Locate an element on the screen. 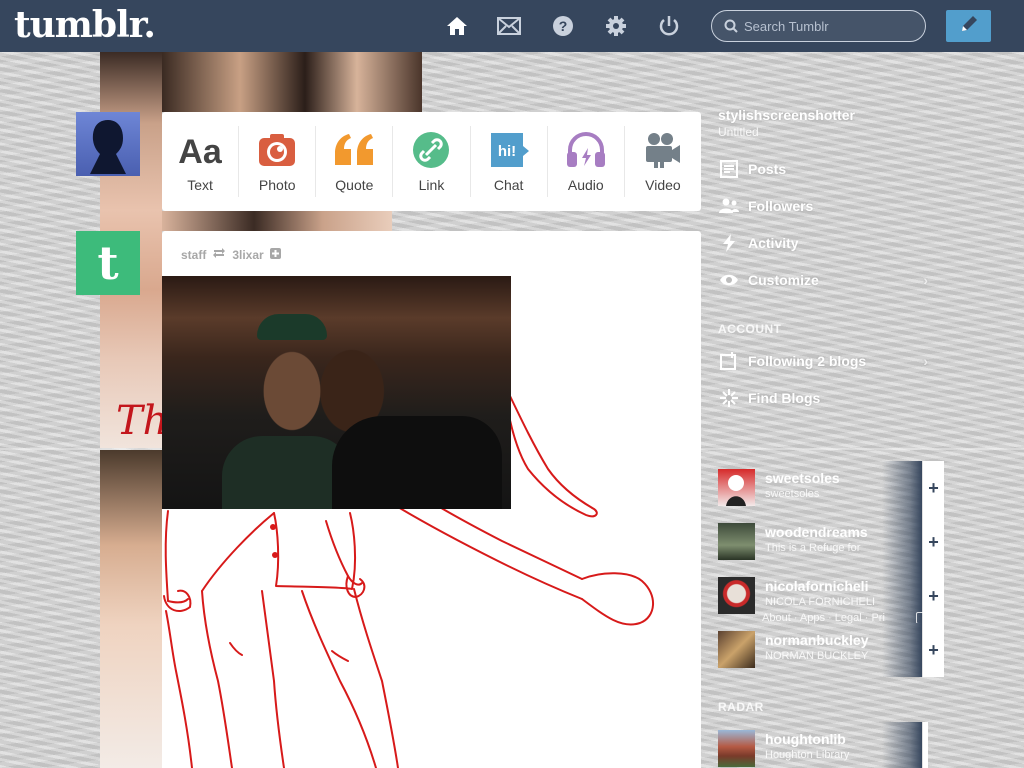  sidebar-item-posts: Posts is located at coordinates (823, 169).